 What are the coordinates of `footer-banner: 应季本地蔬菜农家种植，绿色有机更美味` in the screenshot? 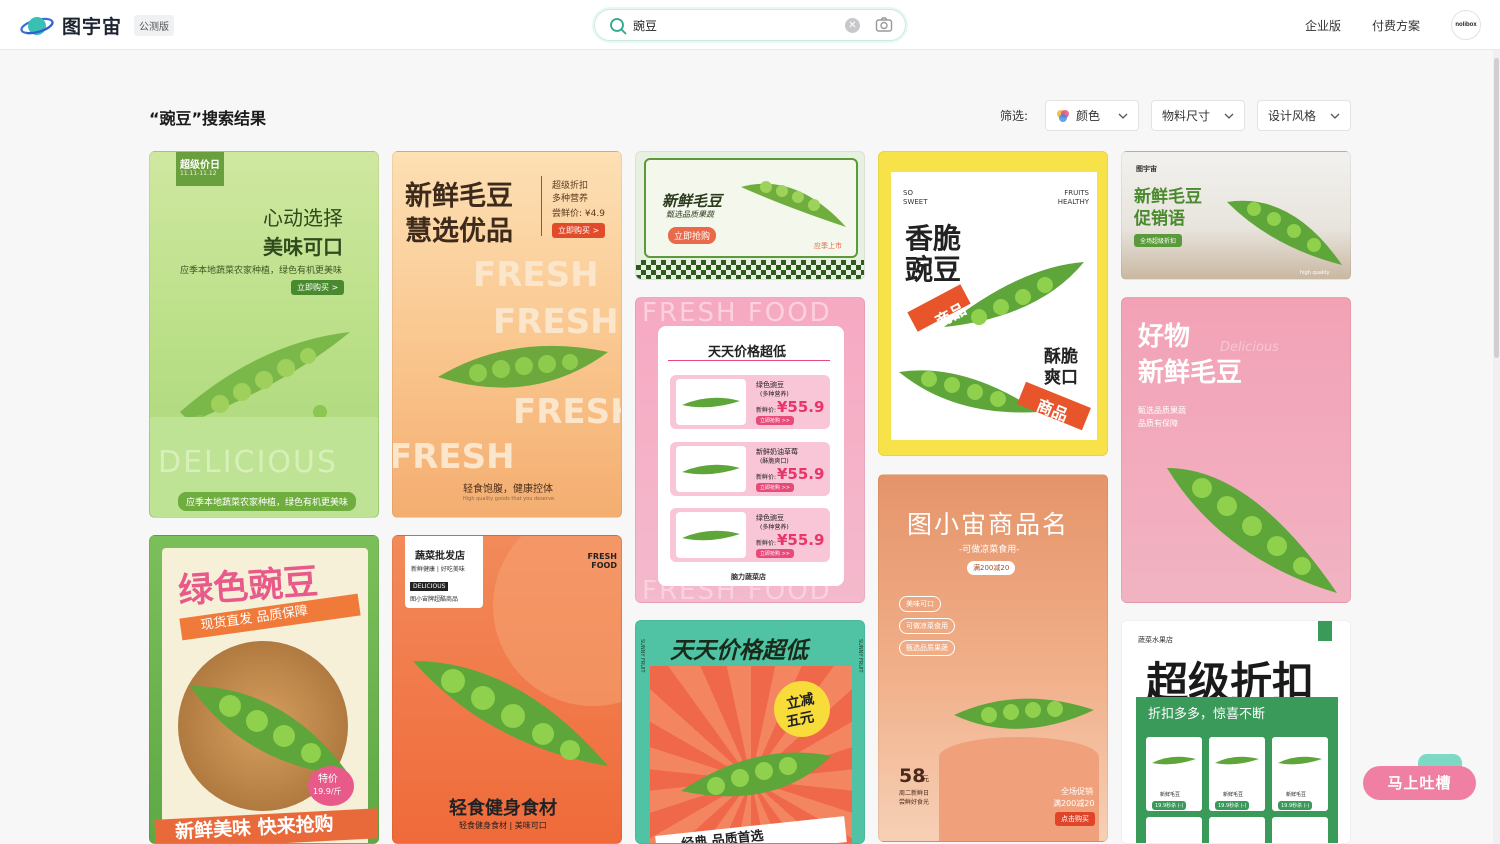 It's located at (267, 501).